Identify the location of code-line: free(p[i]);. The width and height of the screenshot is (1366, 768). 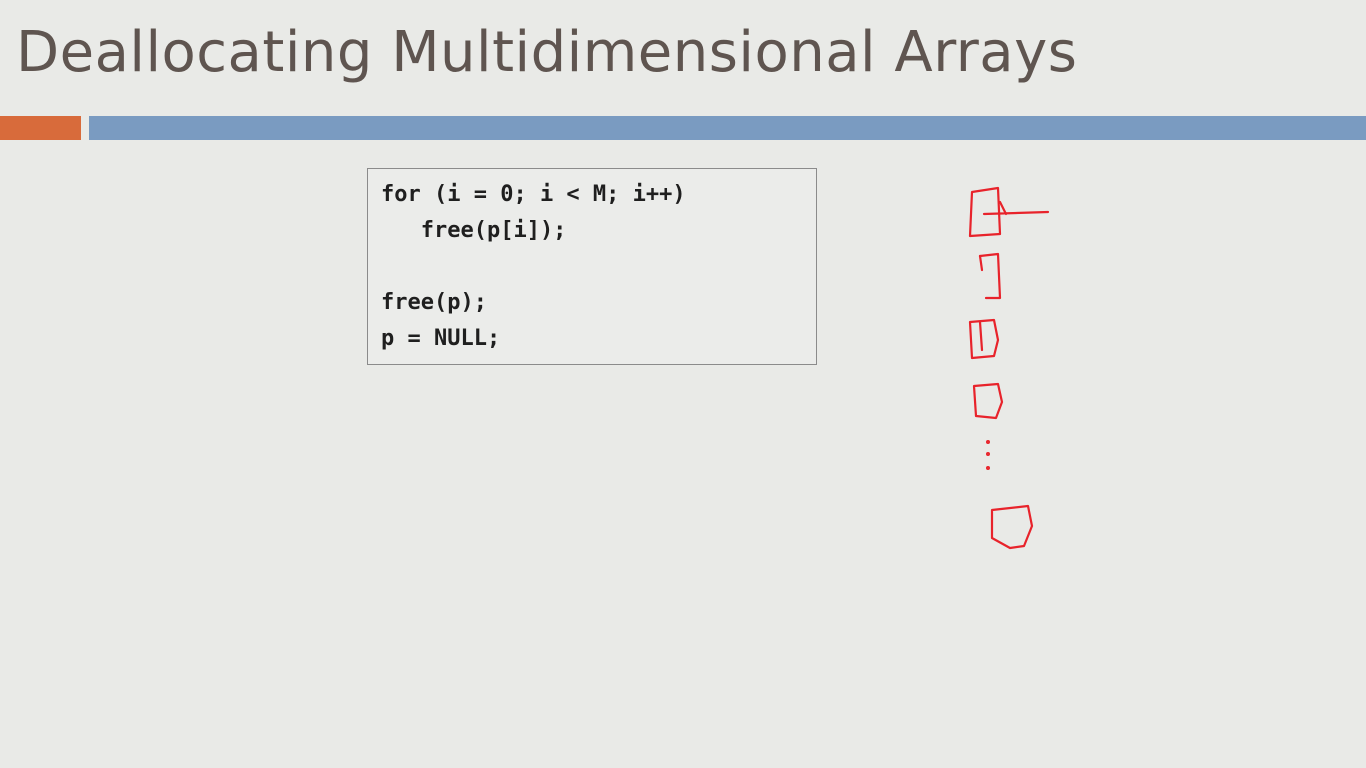
(474, 230).